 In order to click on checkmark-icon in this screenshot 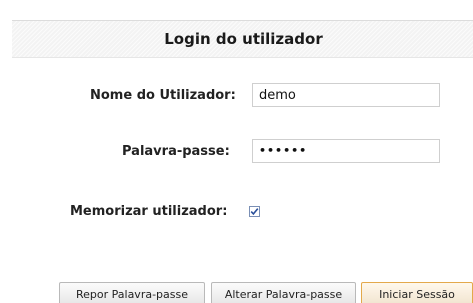, I will do `click(254, 212)`.